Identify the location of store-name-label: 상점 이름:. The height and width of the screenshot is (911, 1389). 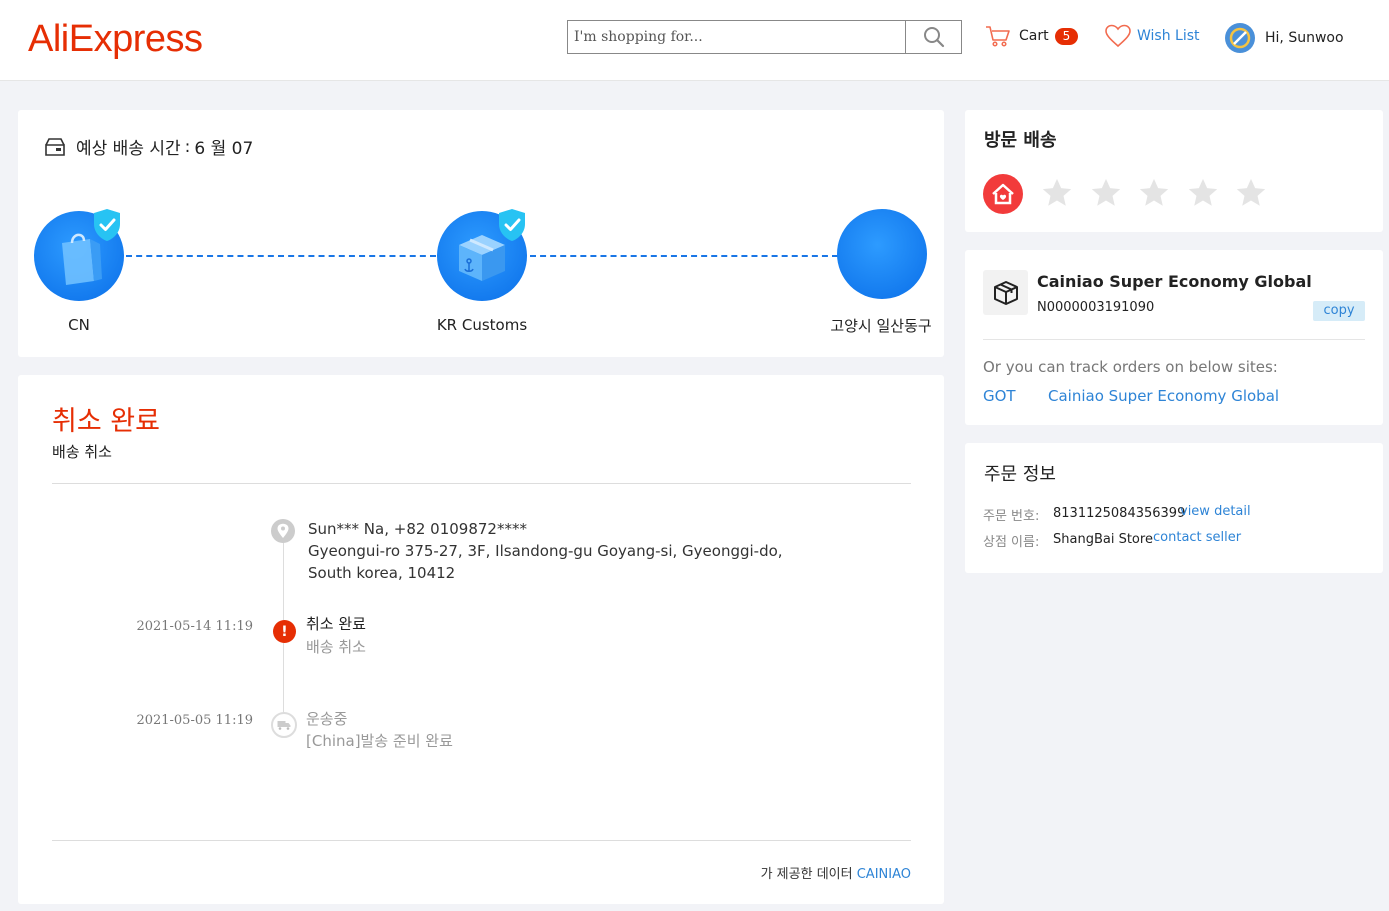
(1011, 542).